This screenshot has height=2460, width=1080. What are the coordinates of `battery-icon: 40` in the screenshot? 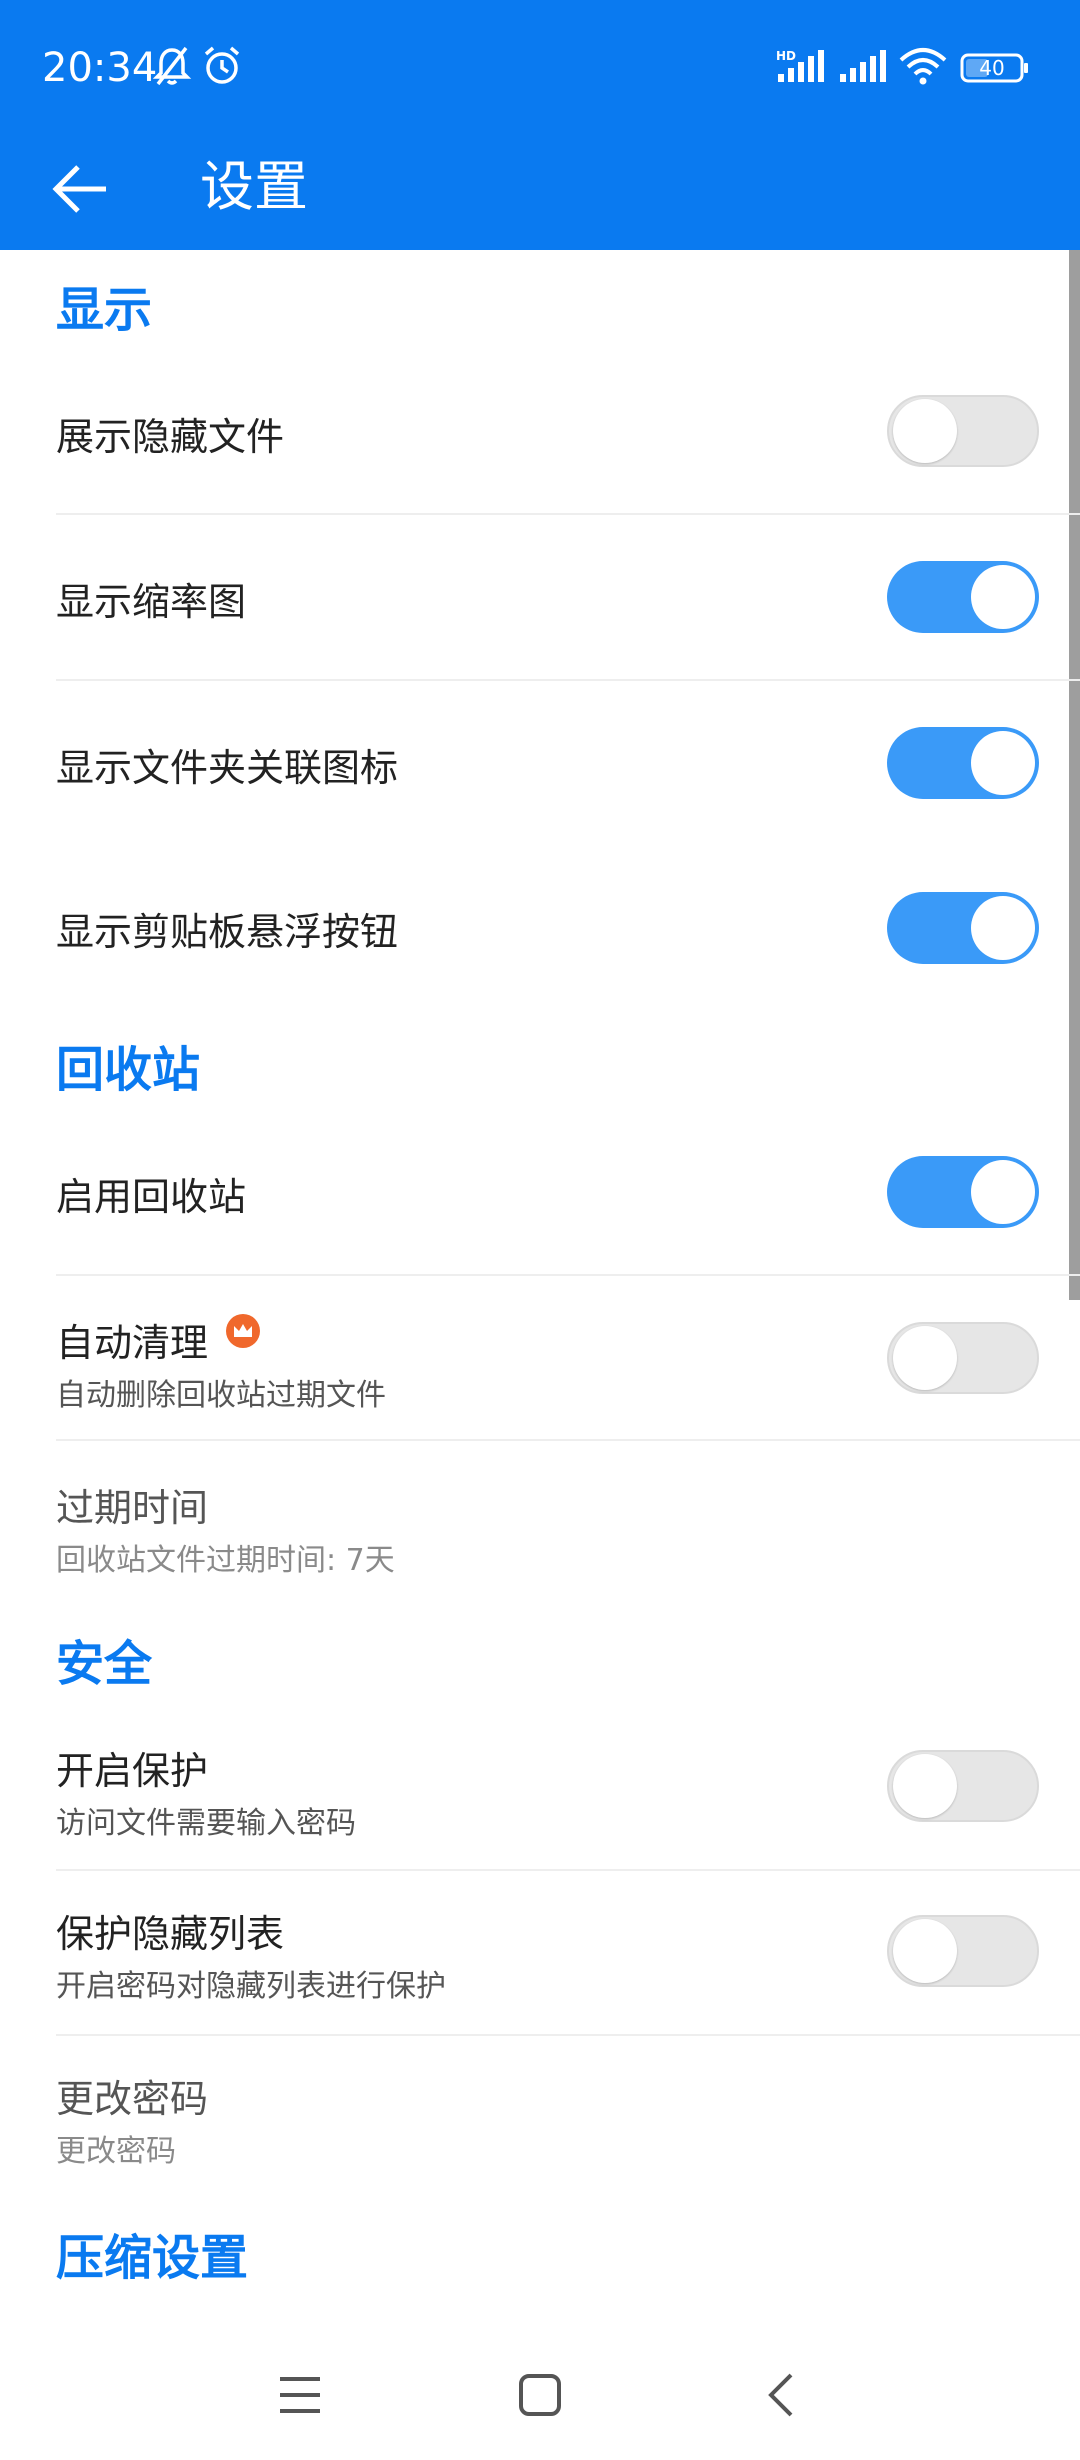 It's located at (995, 70).